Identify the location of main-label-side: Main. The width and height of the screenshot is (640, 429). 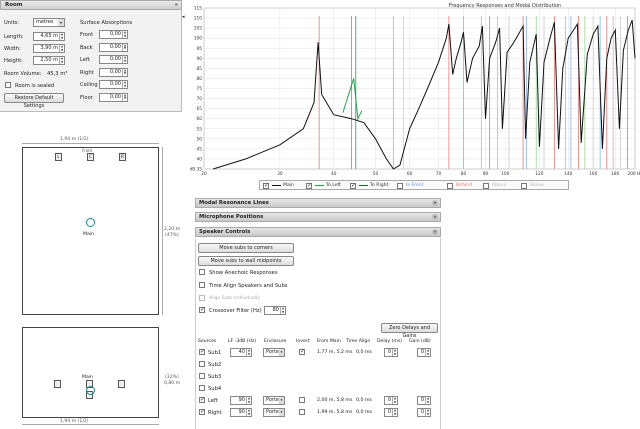
(87, 377).